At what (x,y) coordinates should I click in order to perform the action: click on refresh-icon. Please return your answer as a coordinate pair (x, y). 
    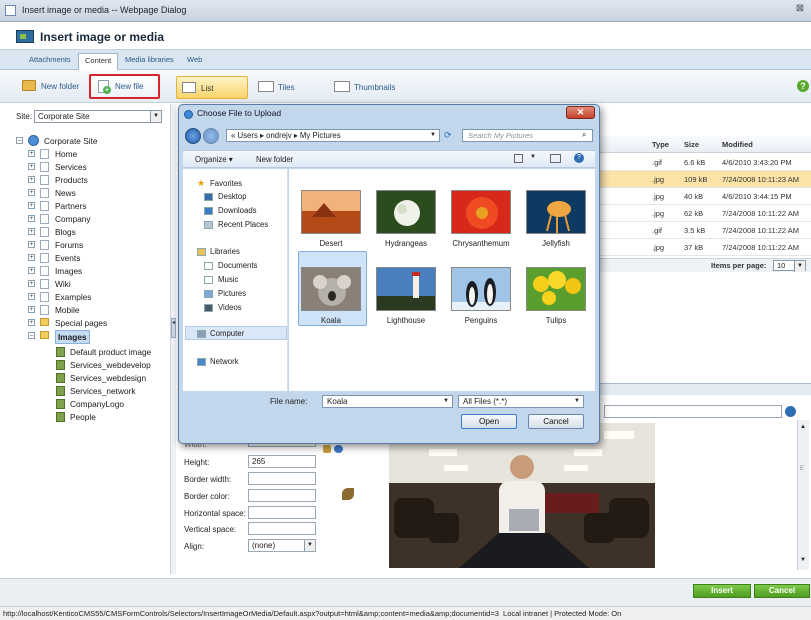
    Looking at the image, I should click on (790, 411).